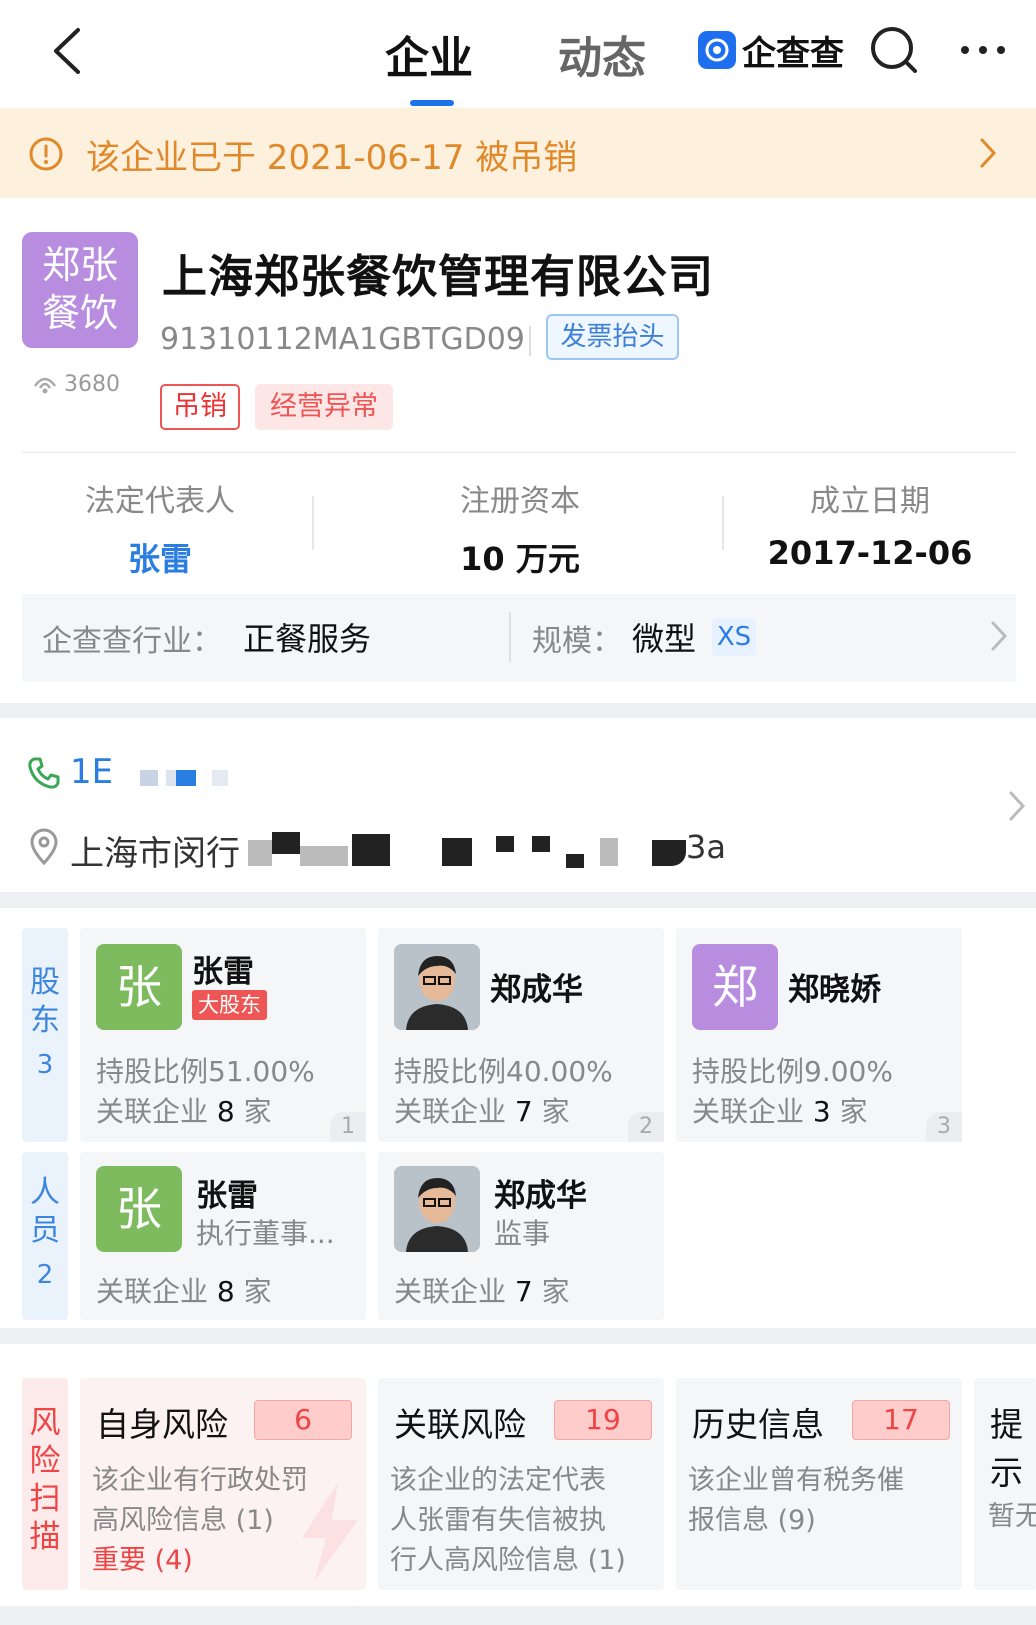  I want to click on risk-desc: 该企业曾有税务催, so click(796, 1480).